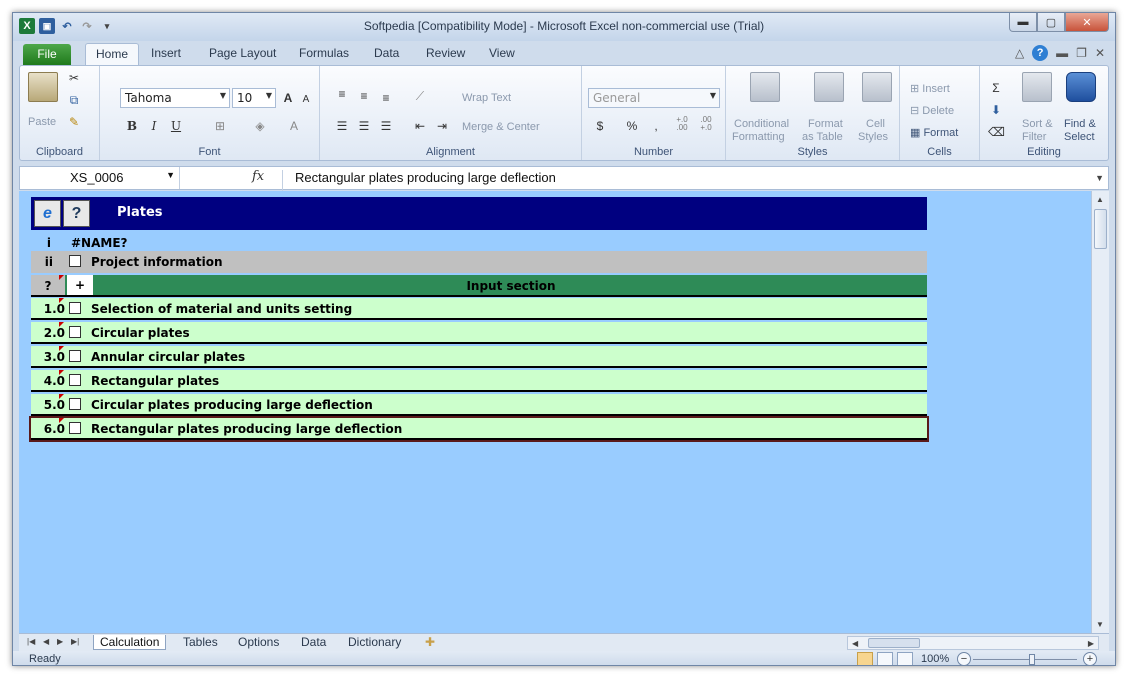 The height and width of the screenshot is (687, 1136). I want to click on paste-icon, so click(43, 87).